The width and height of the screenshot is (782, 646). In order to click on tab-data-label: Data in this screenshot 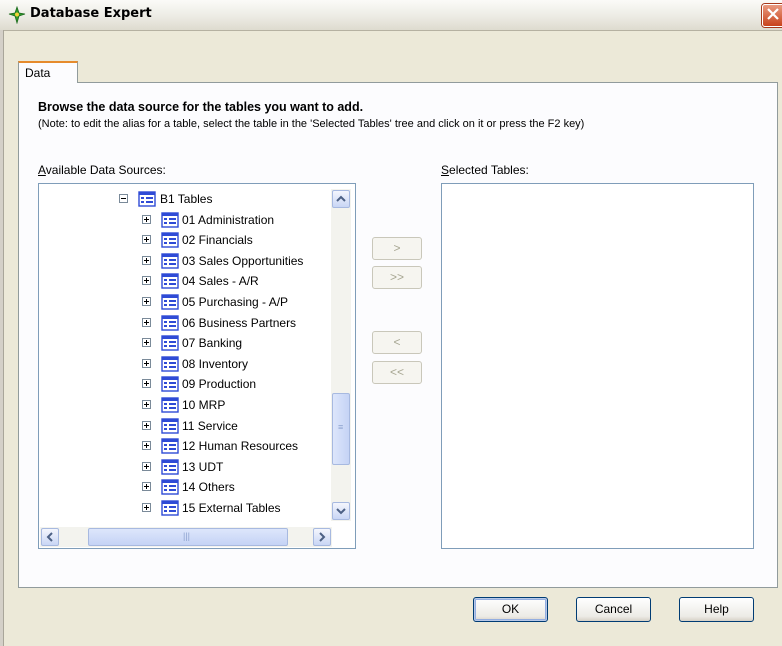, I will do `click(38, 73)`.